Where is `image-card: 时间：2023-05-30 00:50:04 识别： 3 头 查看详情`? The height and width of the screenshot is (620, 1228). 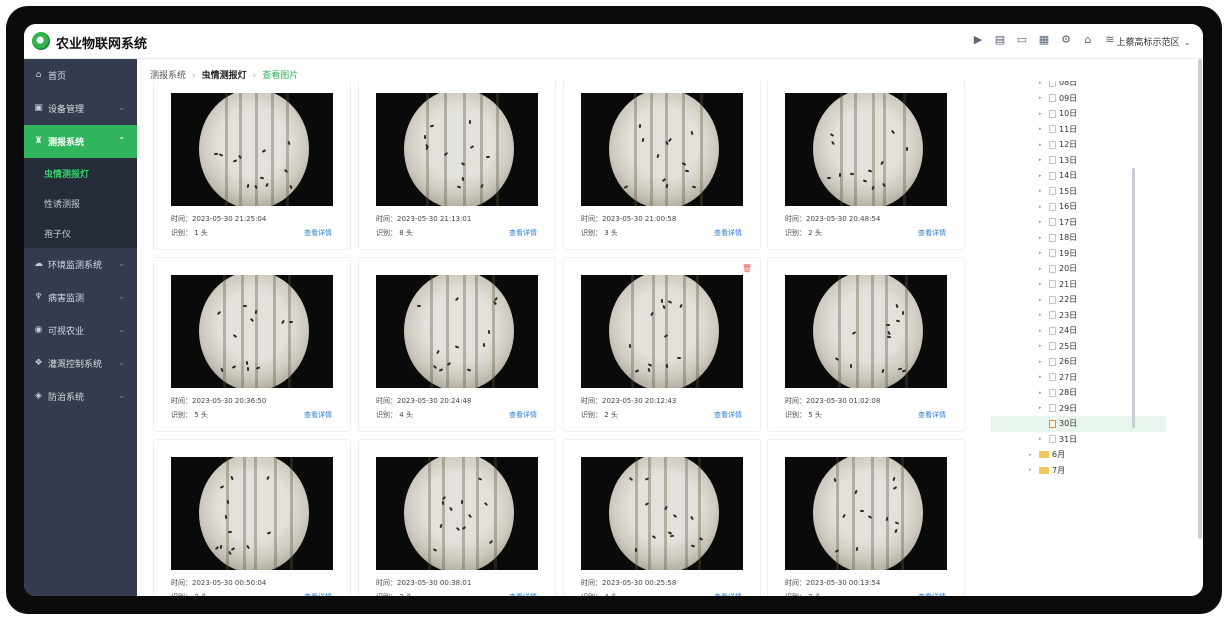
image-card: 时间：2023-05-30 00:50:04 识别： 3 头 查看详情 is located at coordinates (252, 517).